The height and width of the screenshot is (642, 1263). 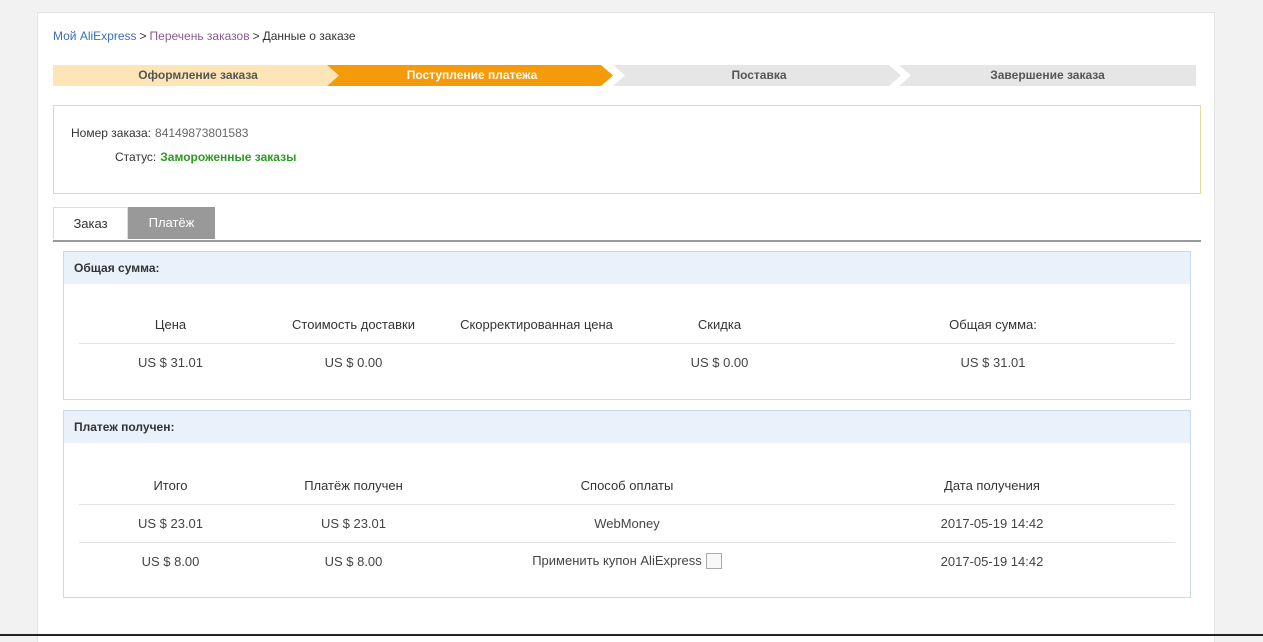 What do you see at coordinates (170, 523) in the screenshot?
I see `cell-subtotal: US $ 23.01` at bounding box center [170, 523].